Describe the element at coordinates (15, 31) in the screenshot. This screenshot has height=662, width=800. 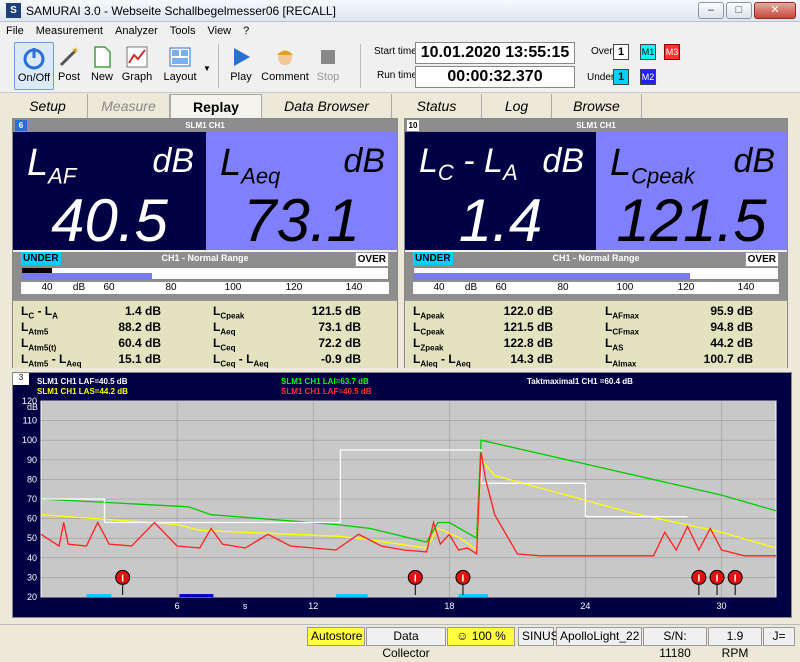
I see `menu-file: File` at that location.